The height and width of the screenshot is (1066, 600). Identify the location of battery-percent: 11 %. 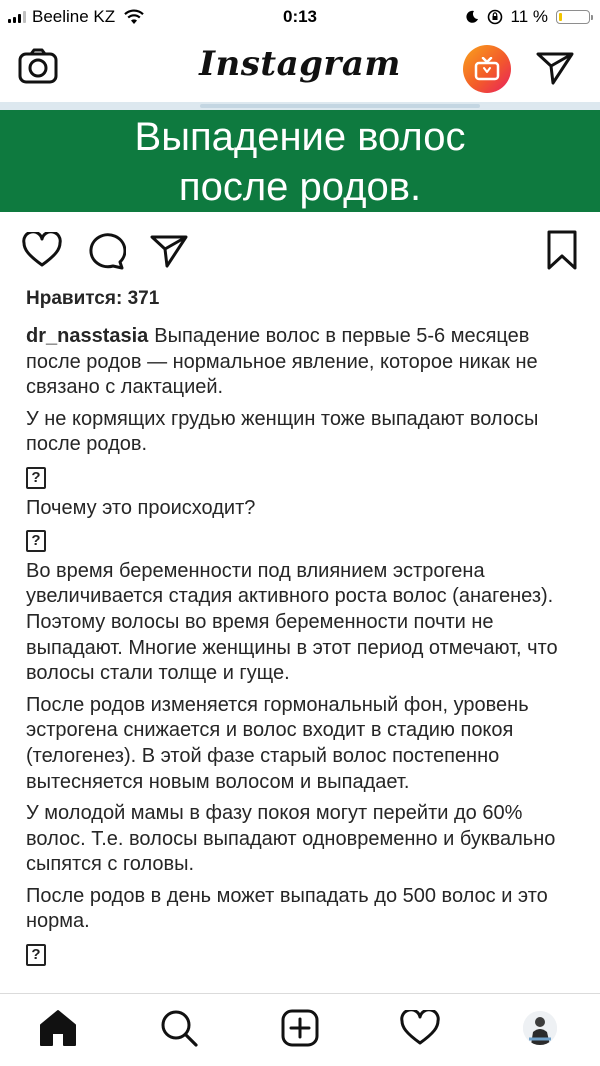
(529, 16).